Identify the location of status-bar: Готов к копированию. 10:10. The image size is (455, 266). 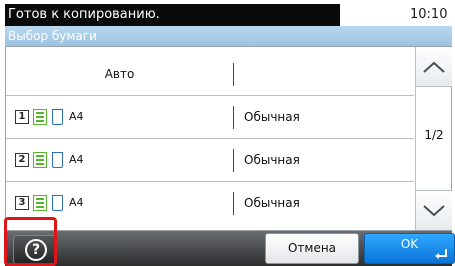
(227, 13).